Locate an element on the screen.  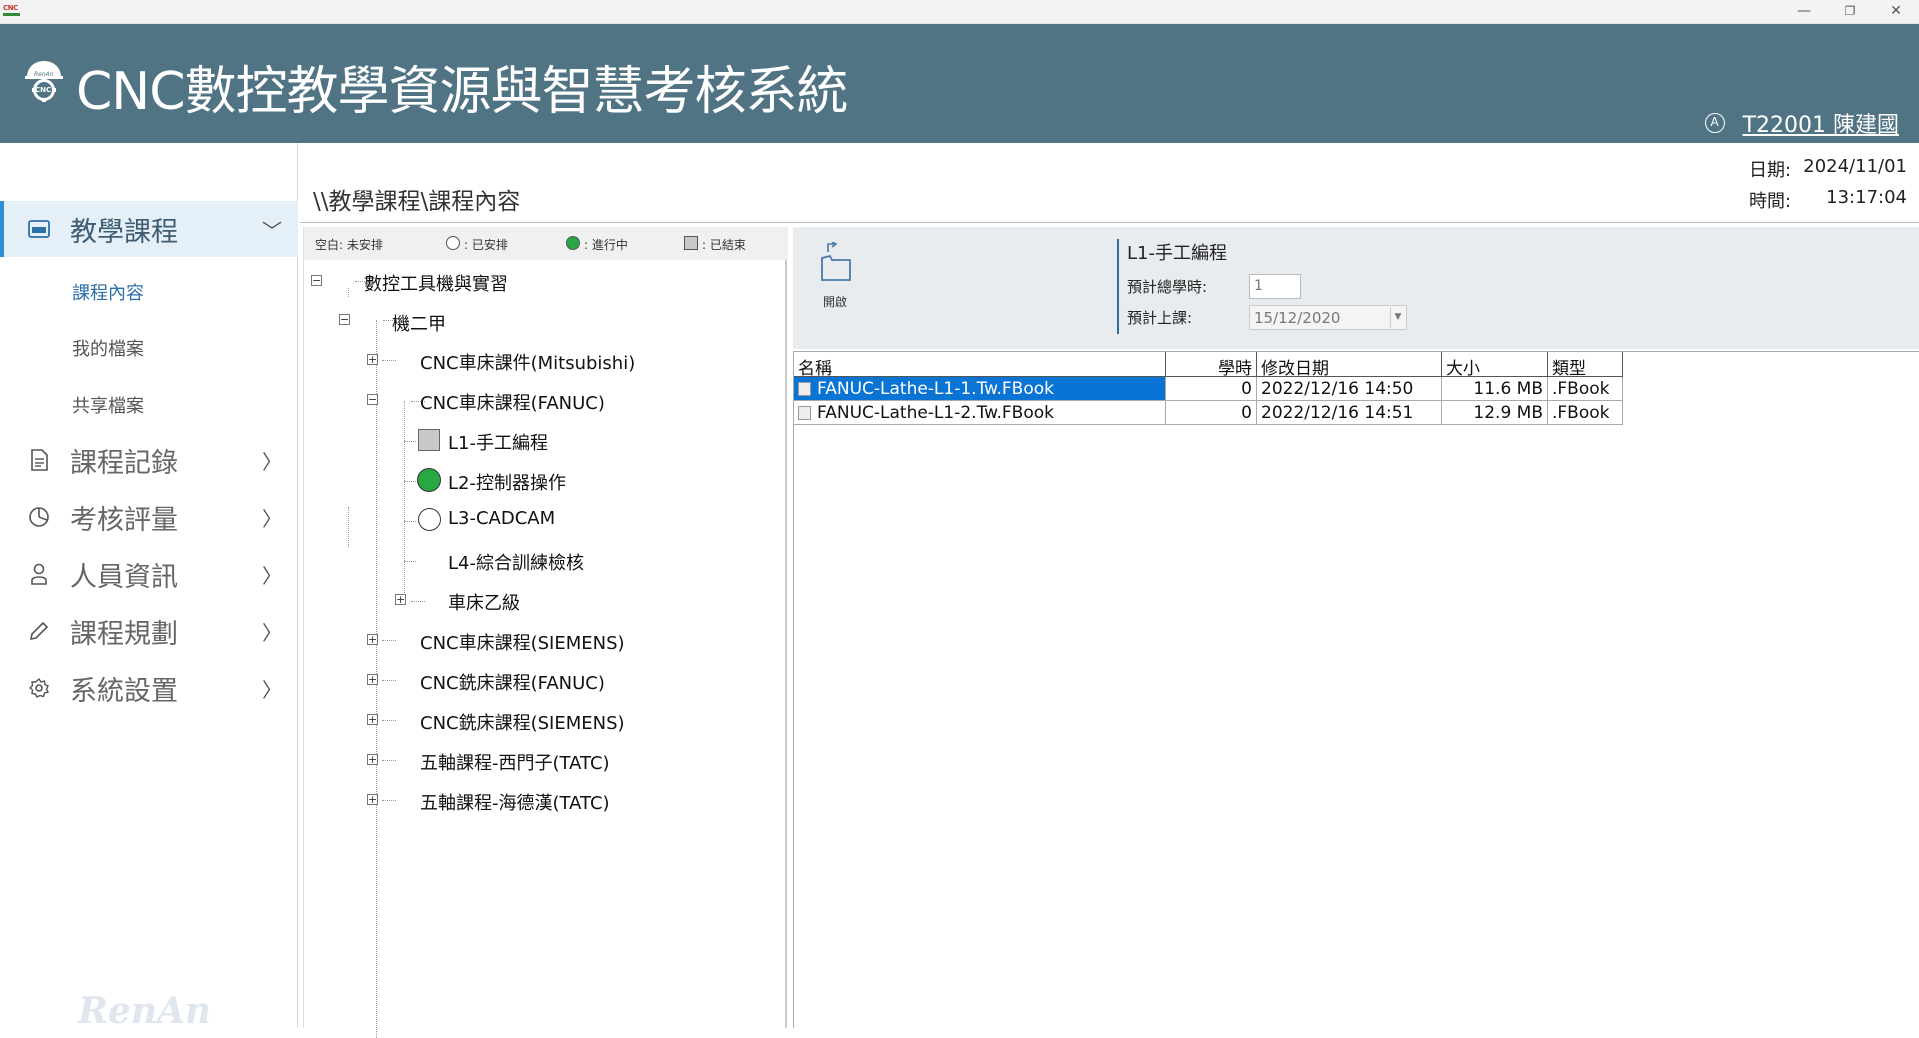
nav-item-teaching-courses: 教學課程 ﹀ is located at coordinates (149, 229).